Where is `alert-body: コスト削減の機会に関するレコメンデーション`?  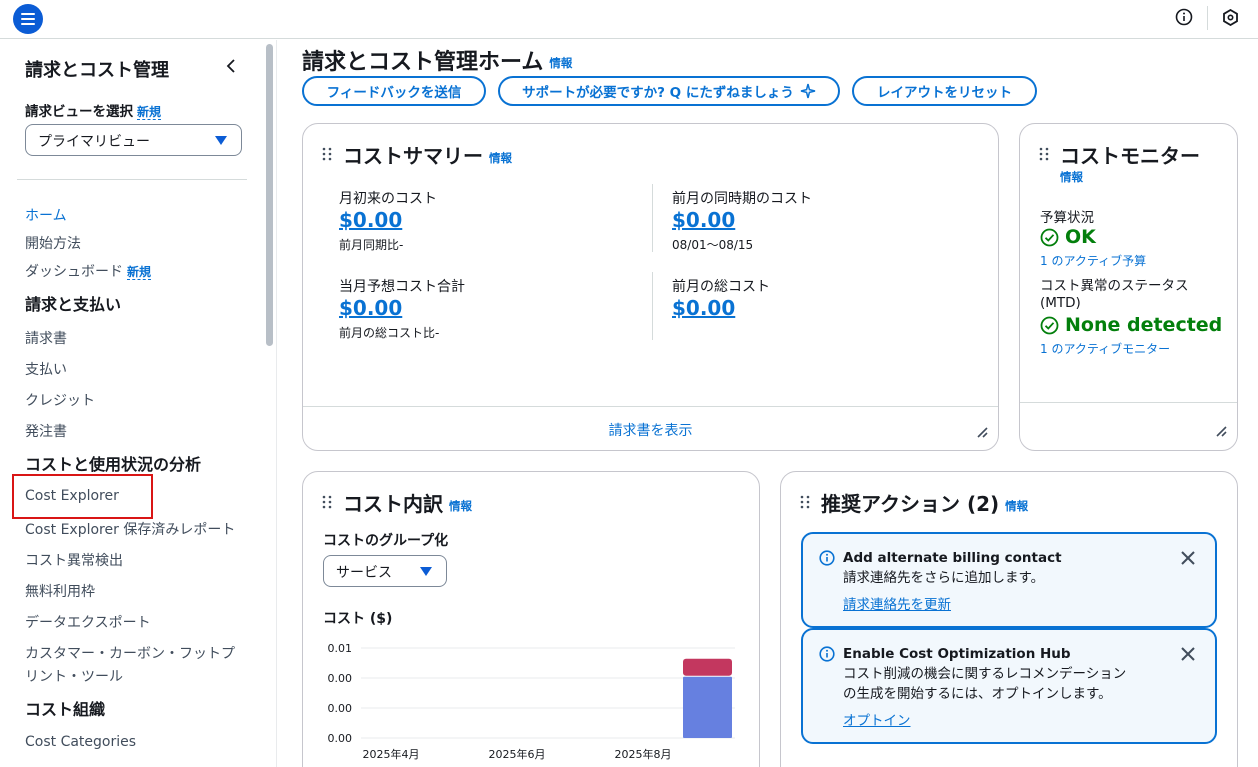
alert-body: コスト削減の機会に関するレコメンデーション is located at coordinates (985, 674).